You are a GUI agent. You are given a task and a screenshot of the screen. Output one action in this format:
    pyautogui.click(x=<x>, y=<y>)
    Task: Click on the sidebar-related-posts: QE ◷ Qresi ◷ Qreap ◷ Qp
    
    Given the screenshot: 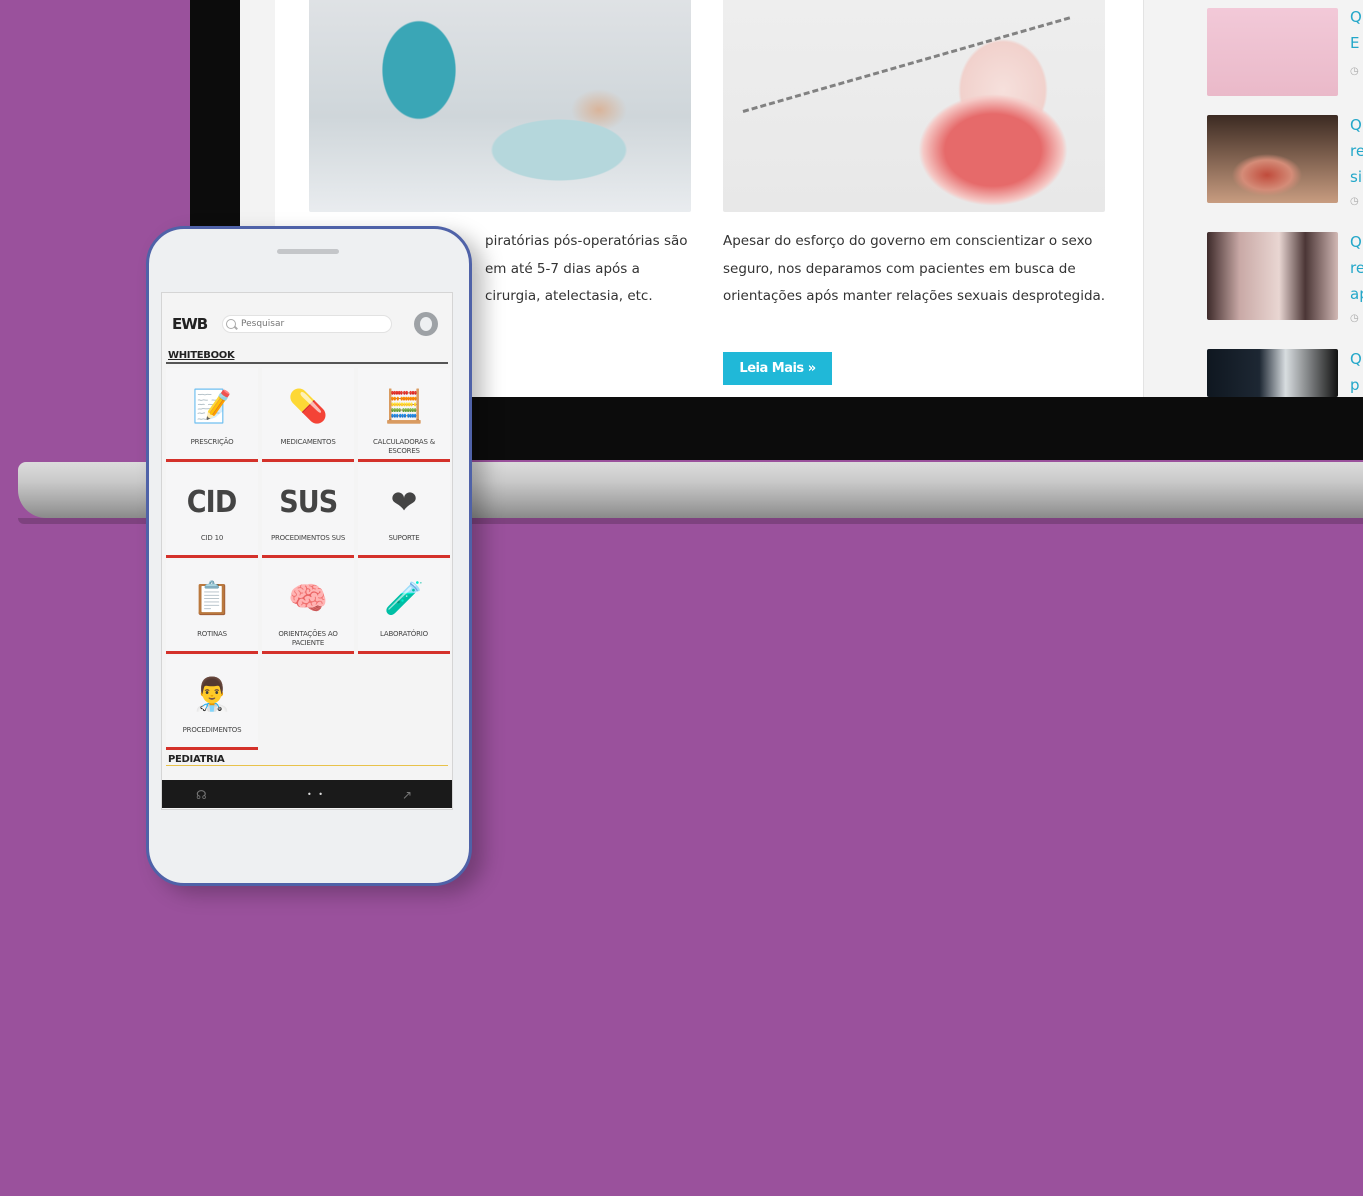 What is the action you would take?
    pyautogui.click(x=1285, y=198)
    